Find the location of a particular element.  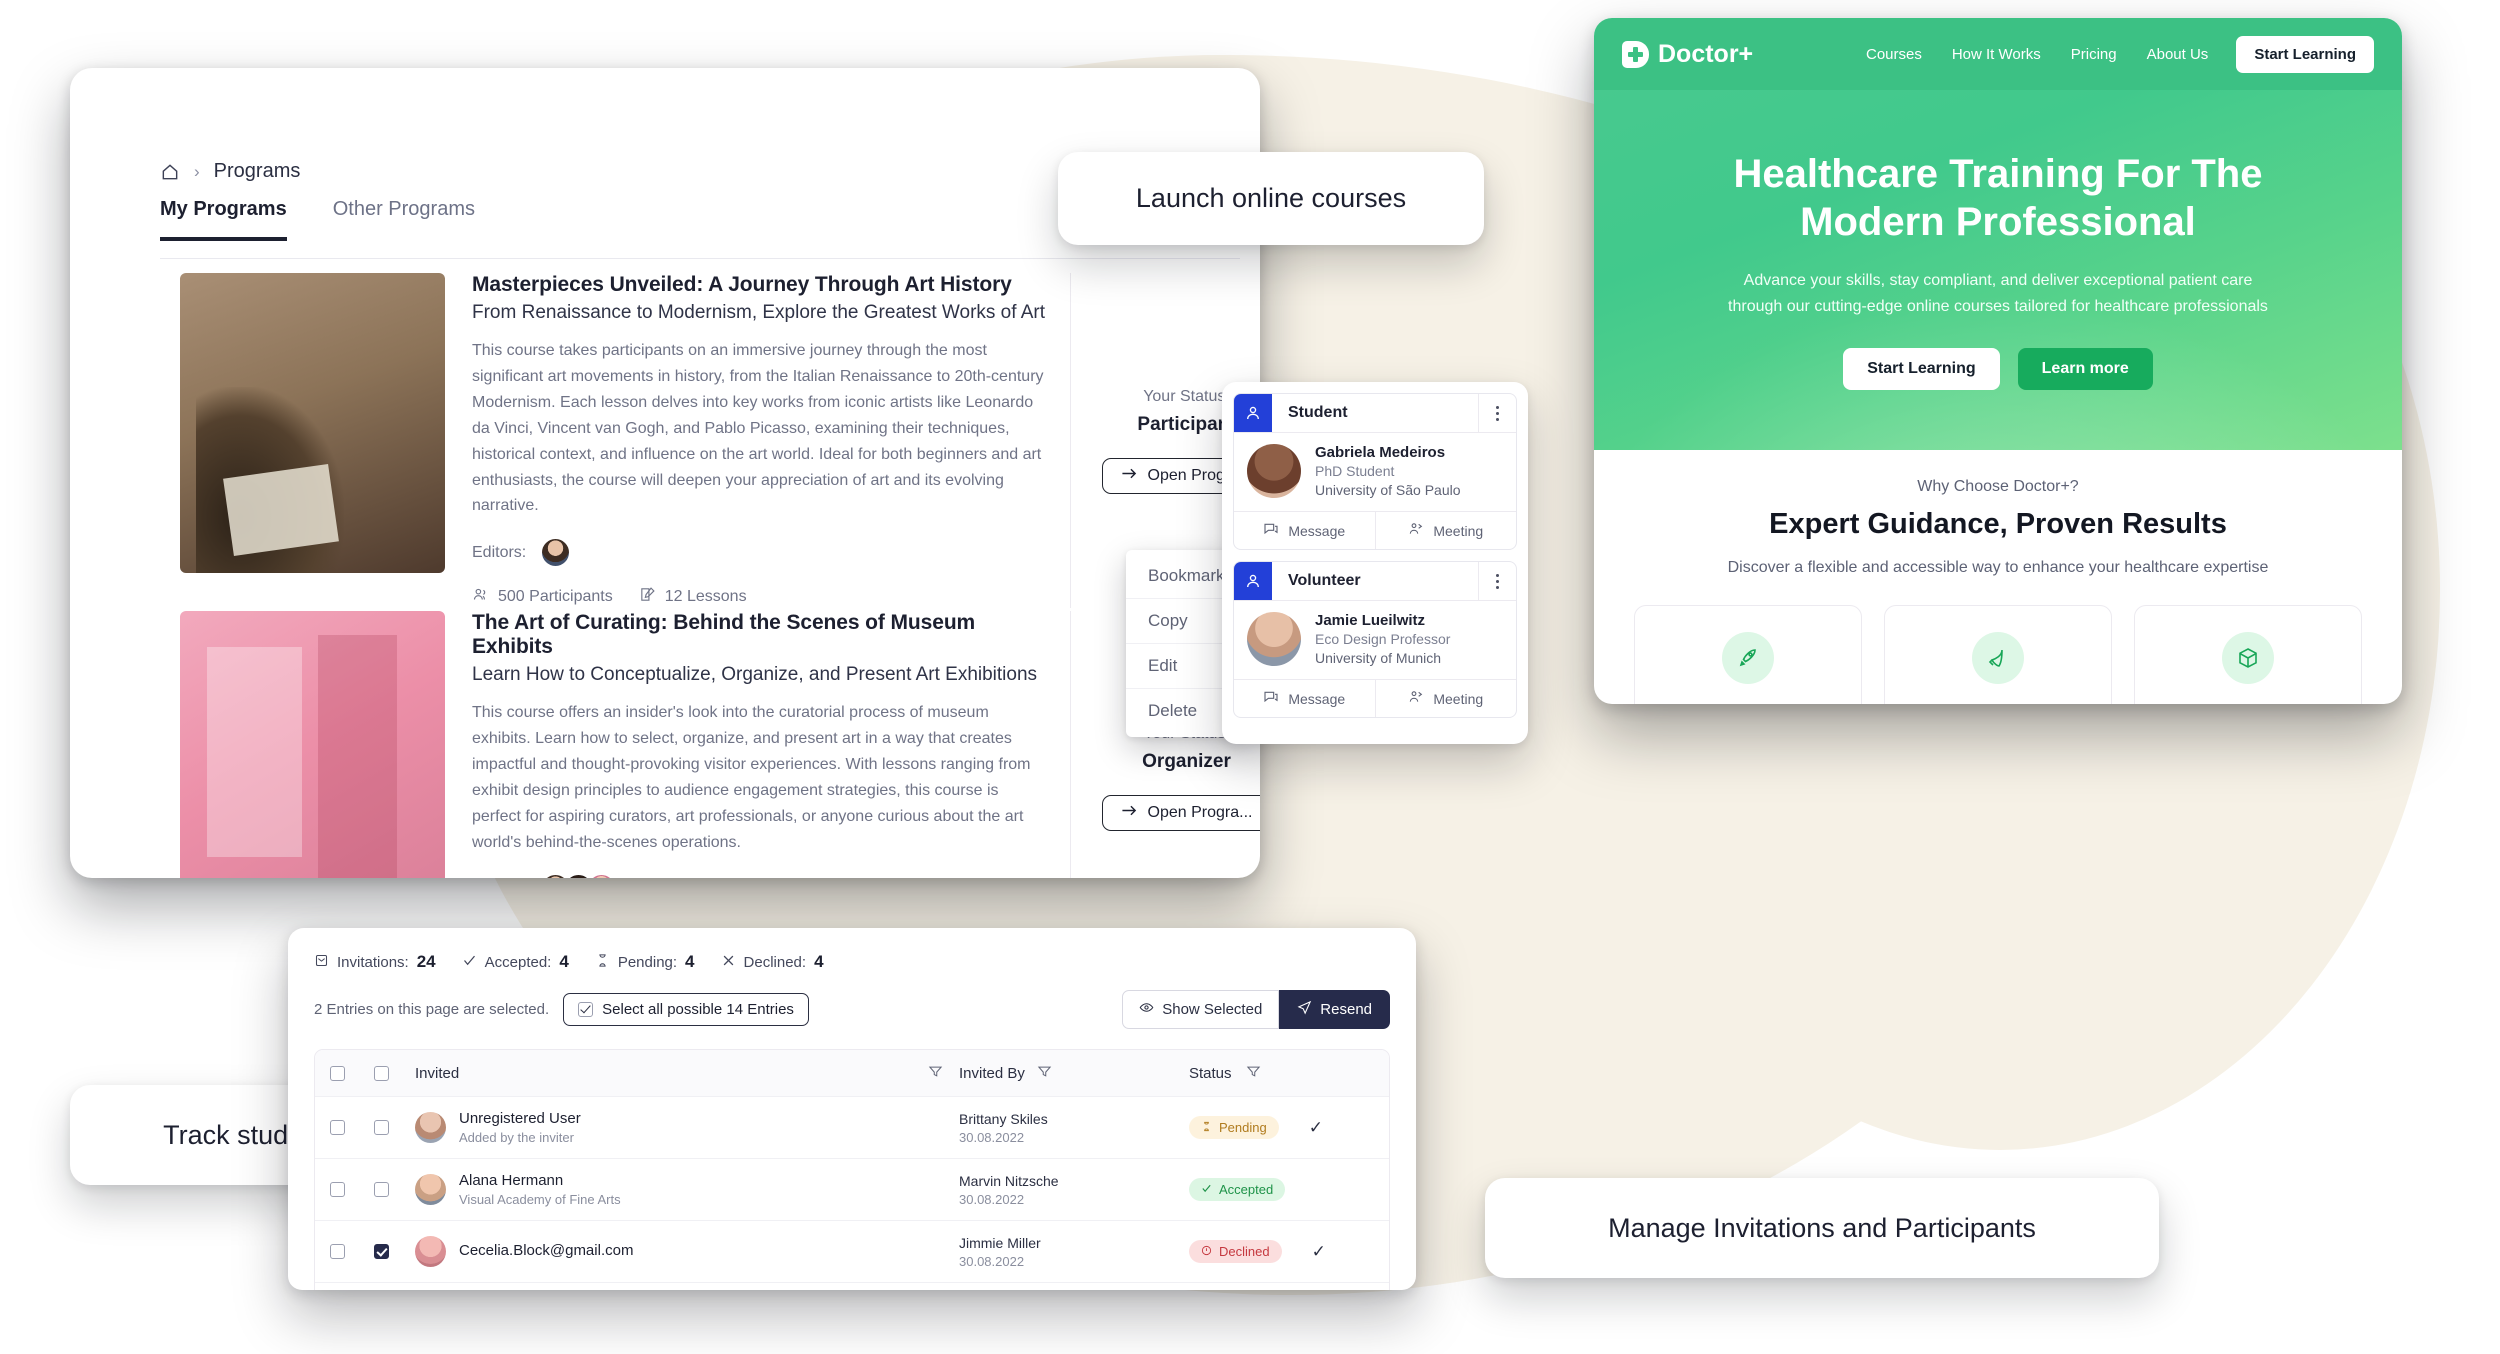

resend-label: Resend is located at coordinates (1346, 1009).